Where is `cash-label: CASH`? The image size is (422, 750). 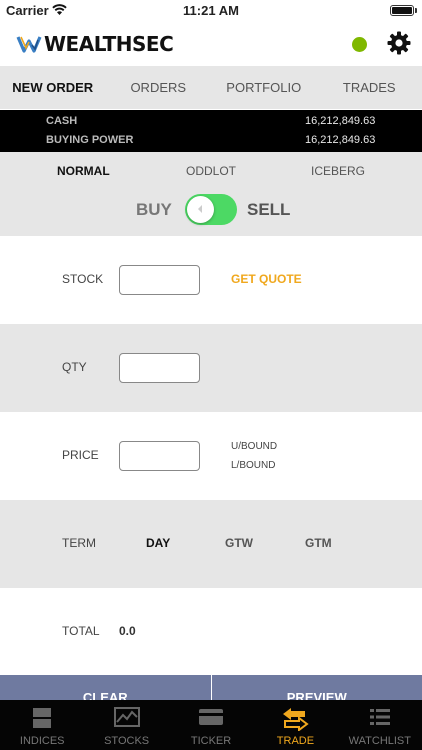 cash-label: CASH is located at coordinates (62, 121).